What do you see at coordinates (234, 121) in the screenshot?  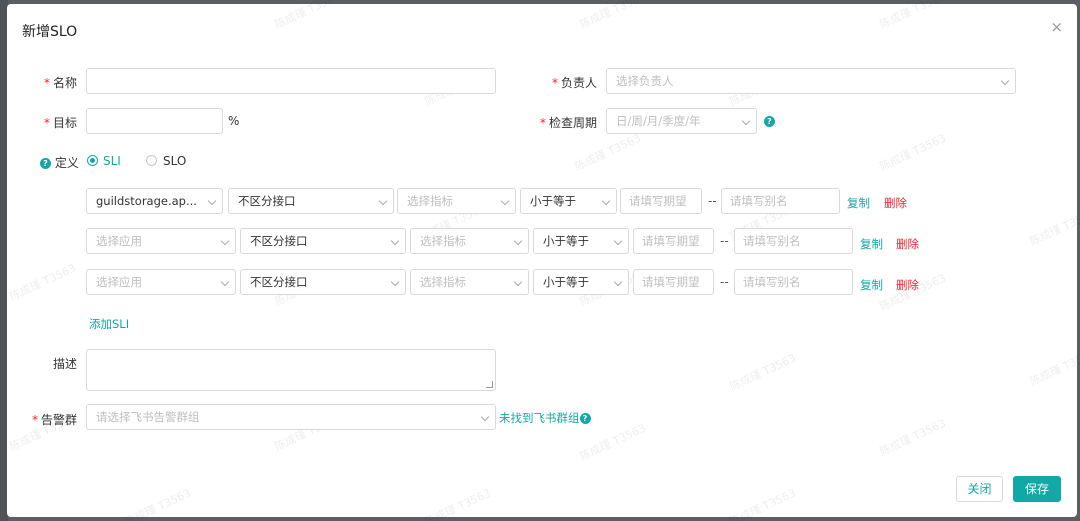 I see `target-unit: %` at bounding box center [234, 121].